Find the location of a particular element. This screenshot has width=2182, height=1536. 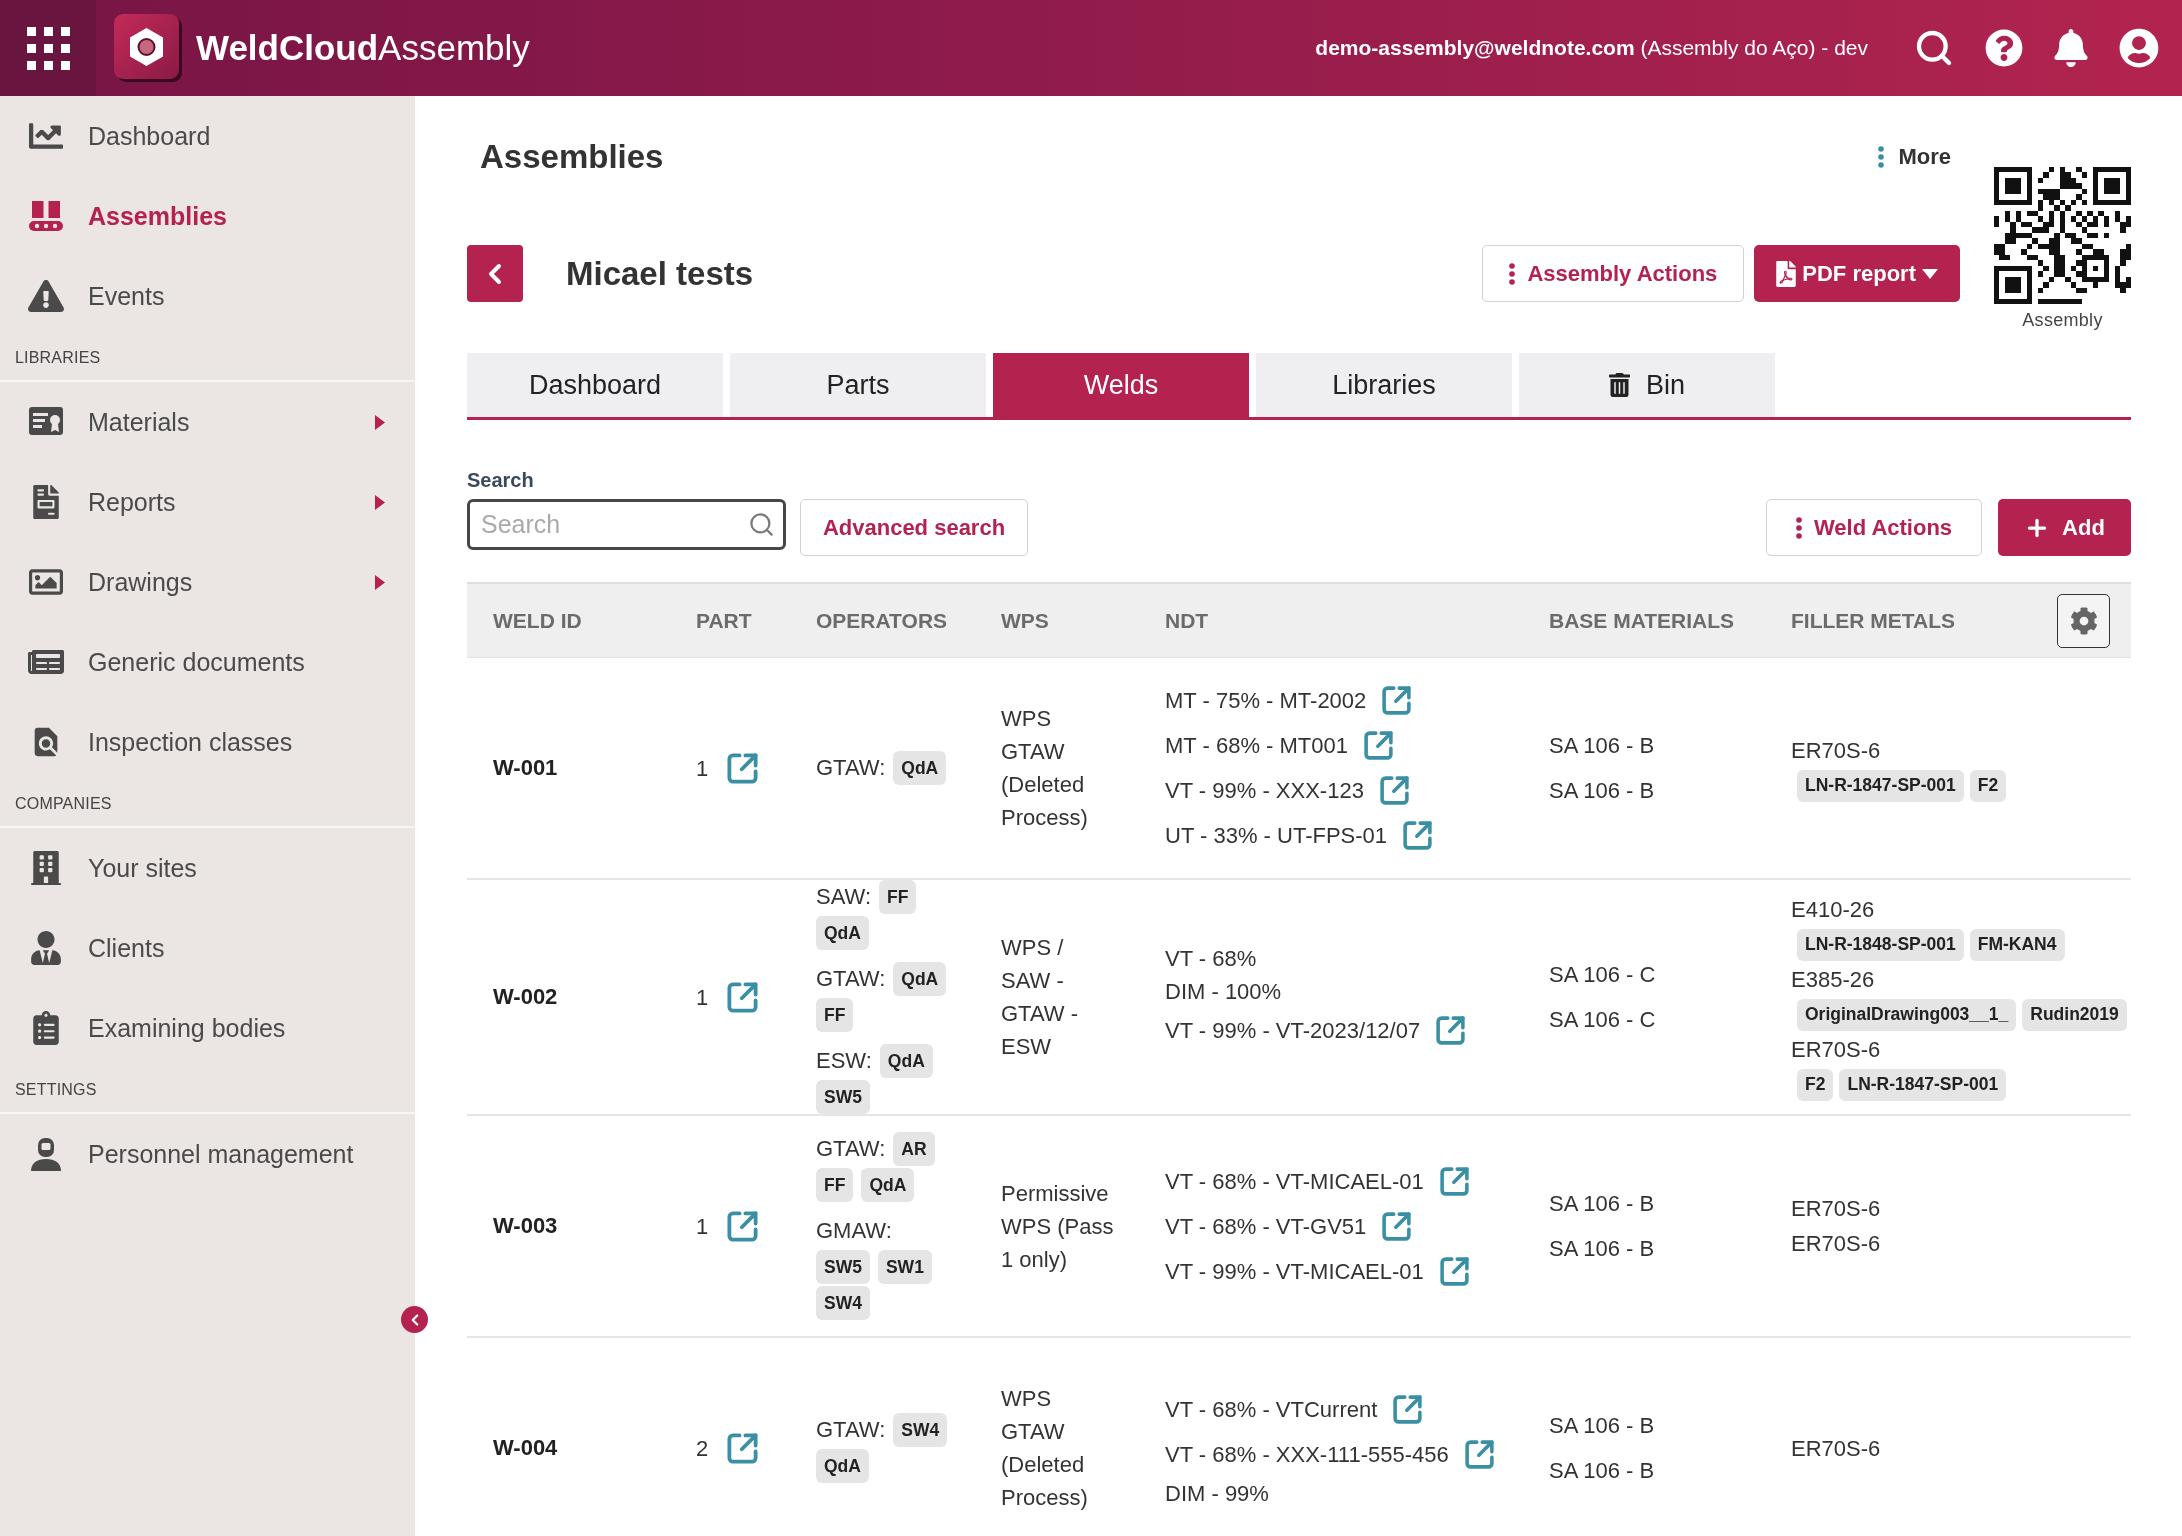

back-button is located at coordinates (495, 273).